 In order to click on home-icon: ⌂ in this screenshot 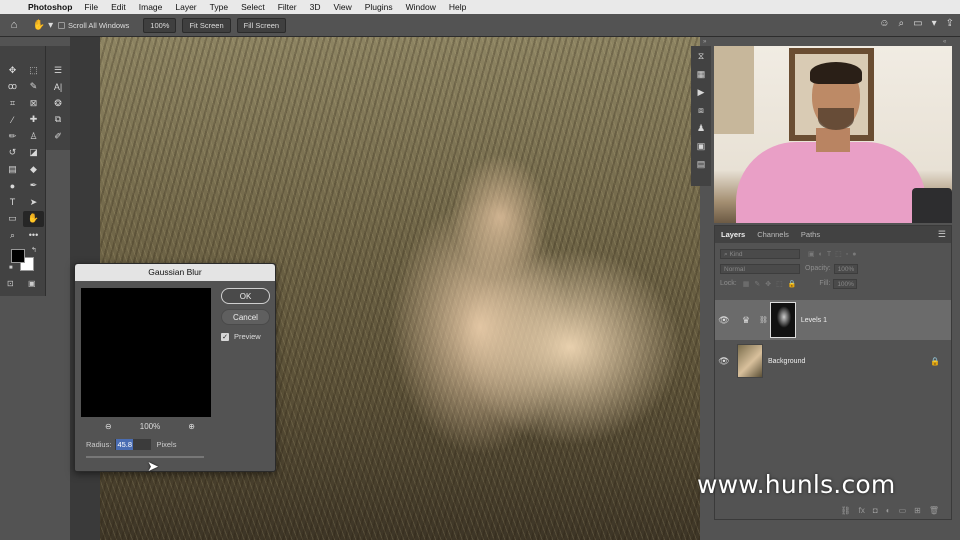, I will do `click(14, 25)`.